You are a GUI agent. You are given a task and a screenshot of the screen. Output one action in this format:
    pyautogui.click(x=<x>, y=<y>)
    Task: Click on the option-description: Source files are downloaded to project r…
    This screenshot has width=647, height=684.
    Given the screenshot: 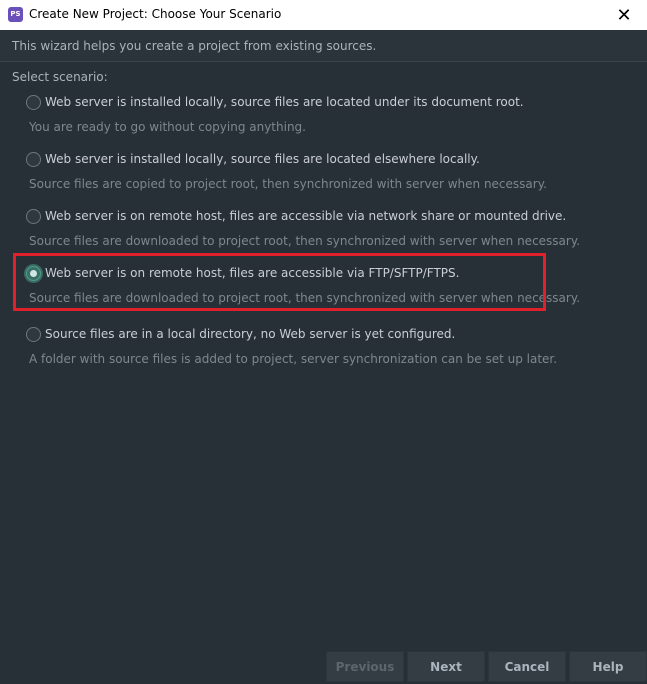 What is the action you would take?
    pyautogui.click(x=305, y=241)
    